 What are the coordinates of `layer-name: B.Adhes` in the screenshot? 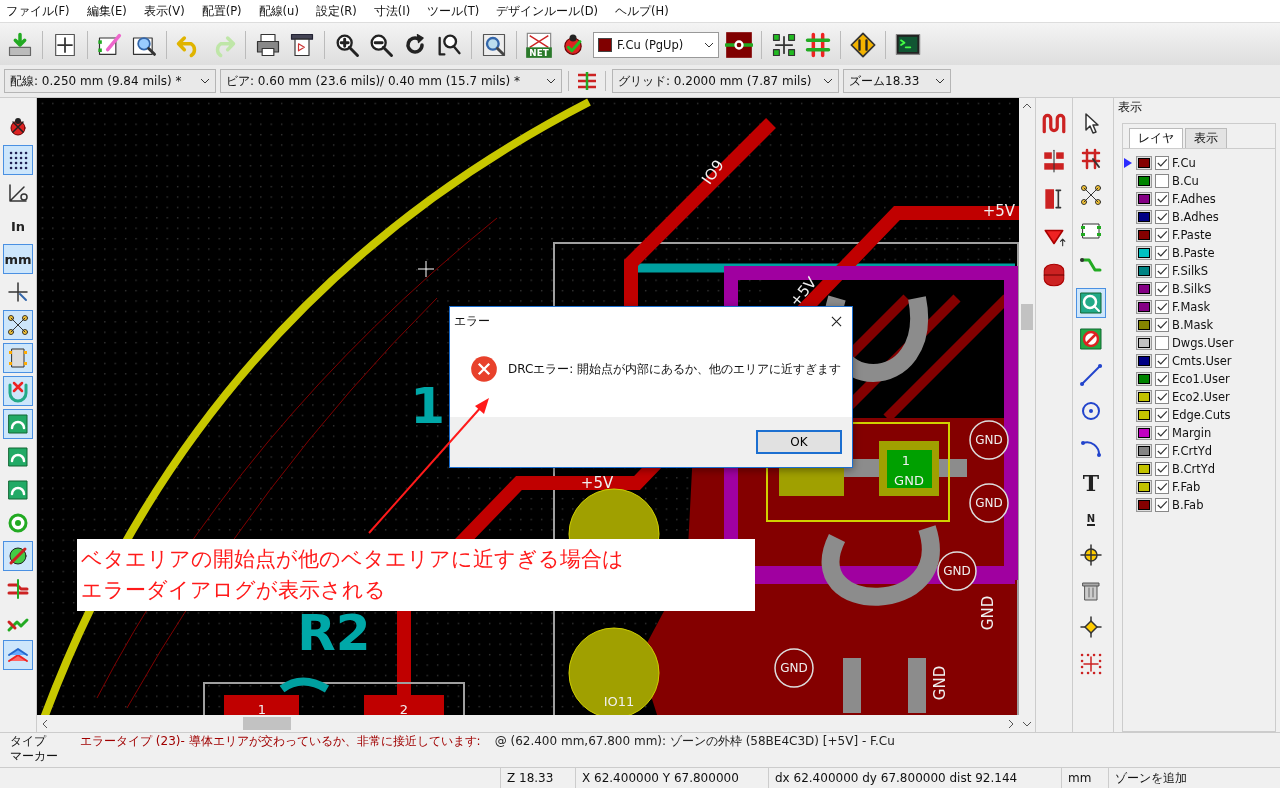 It's located at (1195, 217).